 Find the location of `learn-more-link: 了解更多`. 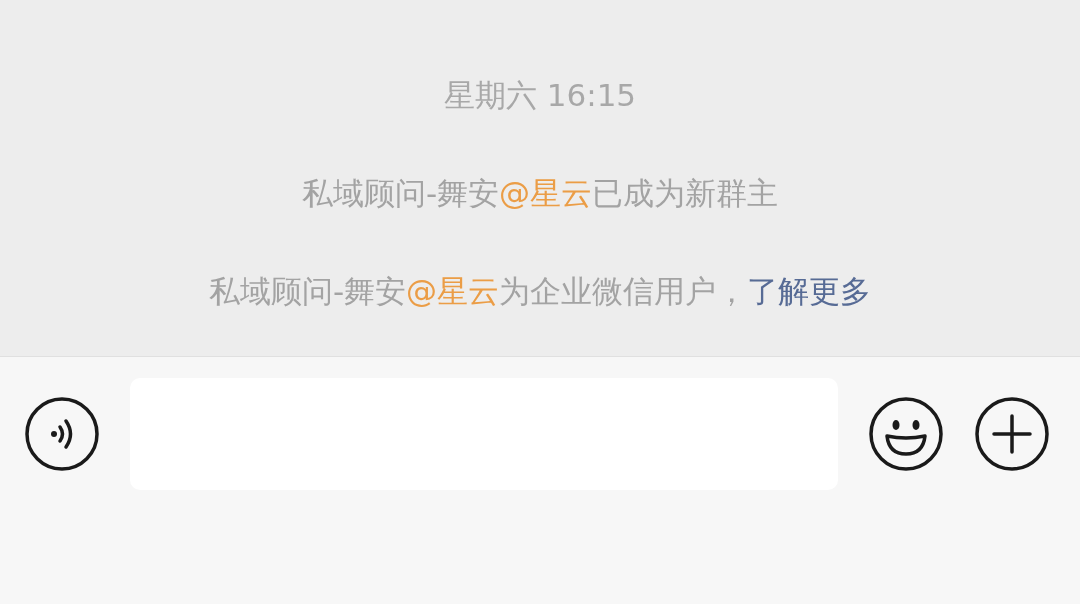

learn-more-link: 了解更多 is located at coordinates (809, 291).